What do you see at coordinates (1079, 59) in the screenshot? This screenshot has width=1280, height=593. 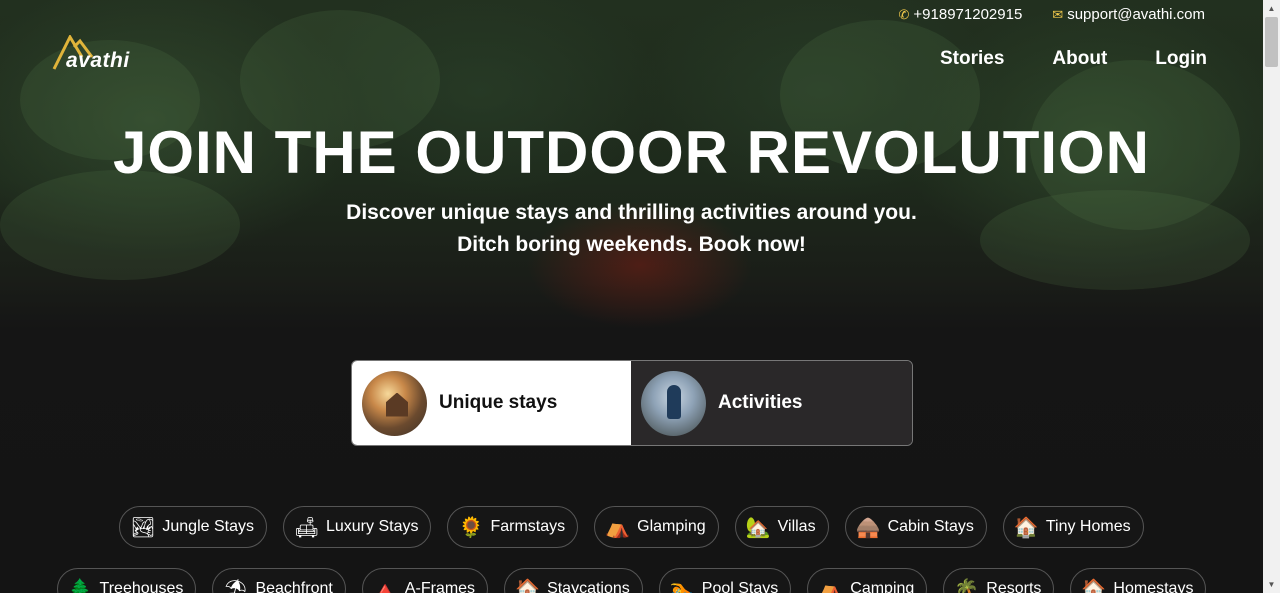 I see `nav-about: About` at bounding box center [1079, 59].